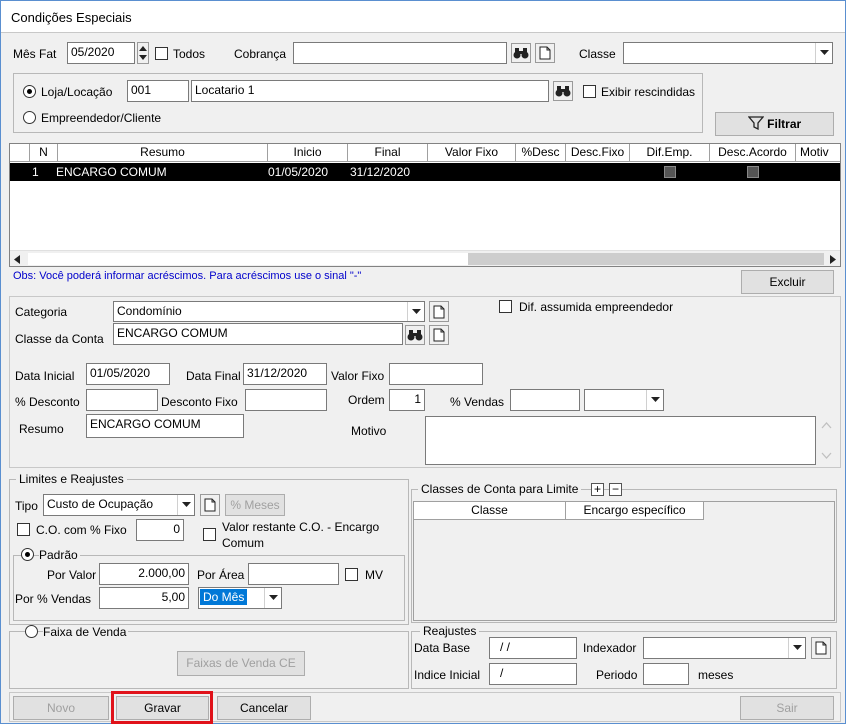 The width and height of the screenshot is (850, 726). I want to click on tipo-select-value: Custo de Ocupação, so click(100, 504).